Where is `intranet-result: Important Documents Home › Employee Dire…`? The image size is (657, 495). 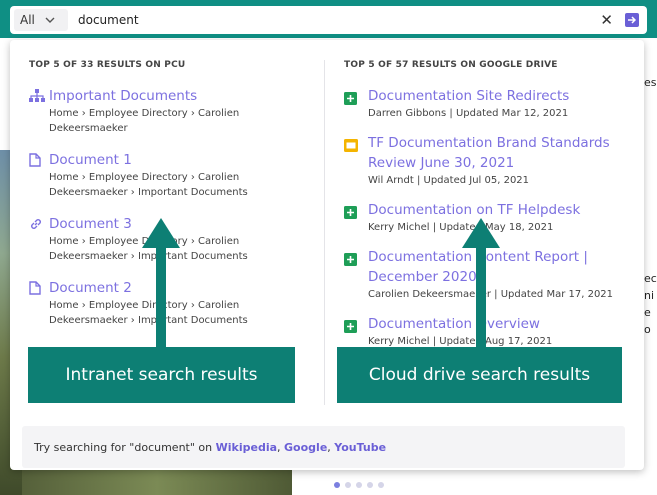
intranet-result: Important Documents Home › Employee Dire… is located at coordinates (171, 111).